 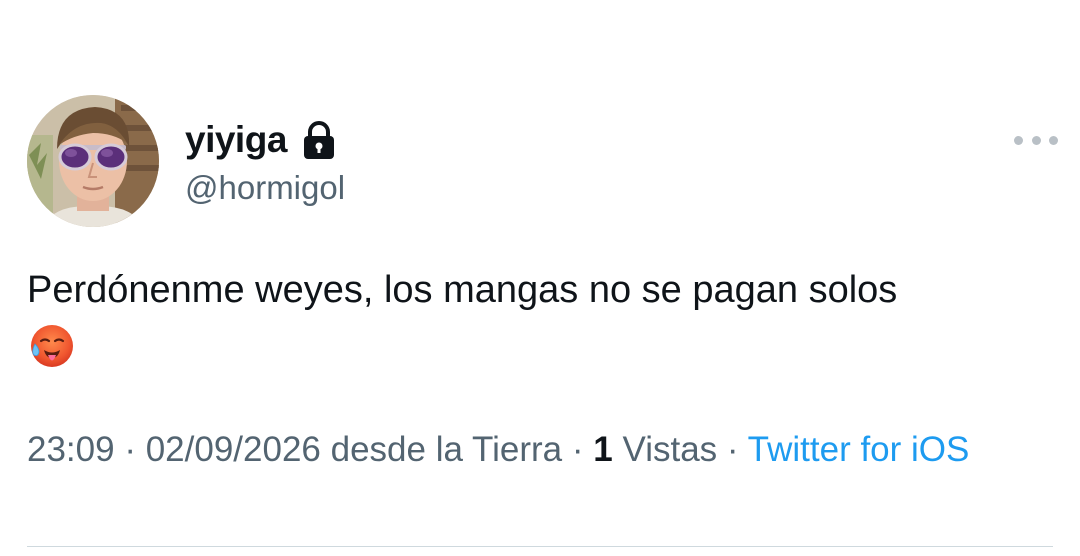 I want to click on user-handle: @hormigol, so click(x=265, y=188).